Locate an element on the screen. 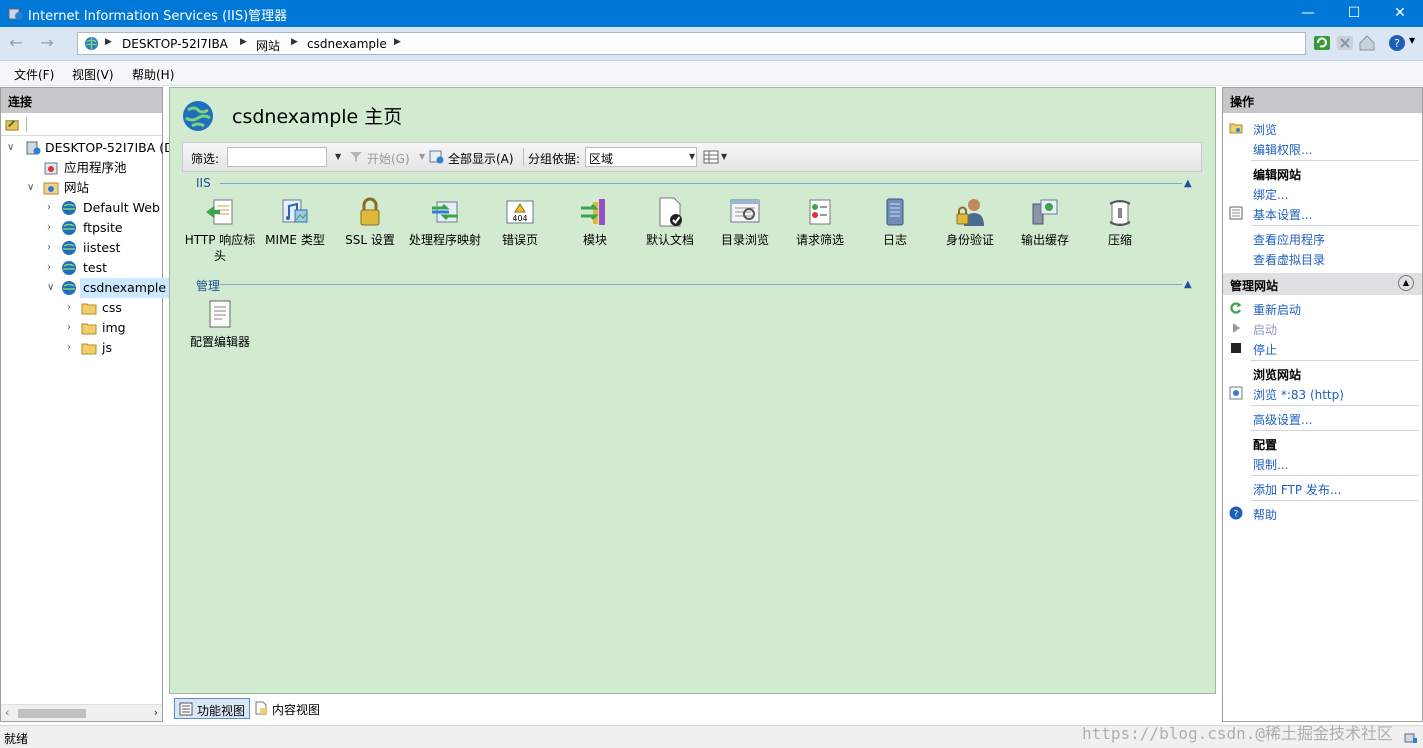 The image size is (1423, 748). handler-mappings-icon is located at coordinates (445, 212).